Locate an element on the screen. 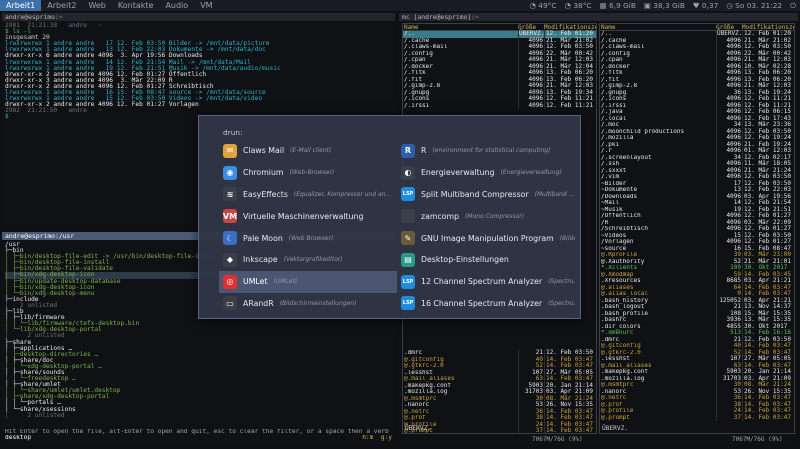  entry-name: GNU Image Manipulation Program is located at coordinates (487, 238).